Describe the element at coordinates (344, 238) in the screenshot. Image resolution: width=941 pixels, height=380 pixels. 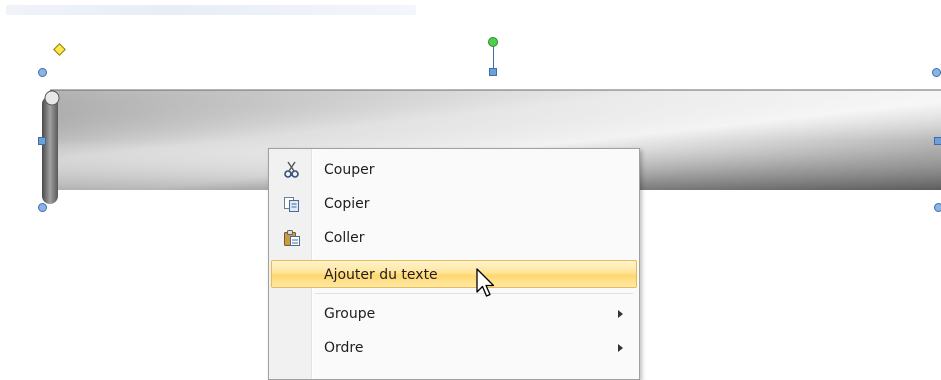
I see `menu-item-label: Coller` at that location.